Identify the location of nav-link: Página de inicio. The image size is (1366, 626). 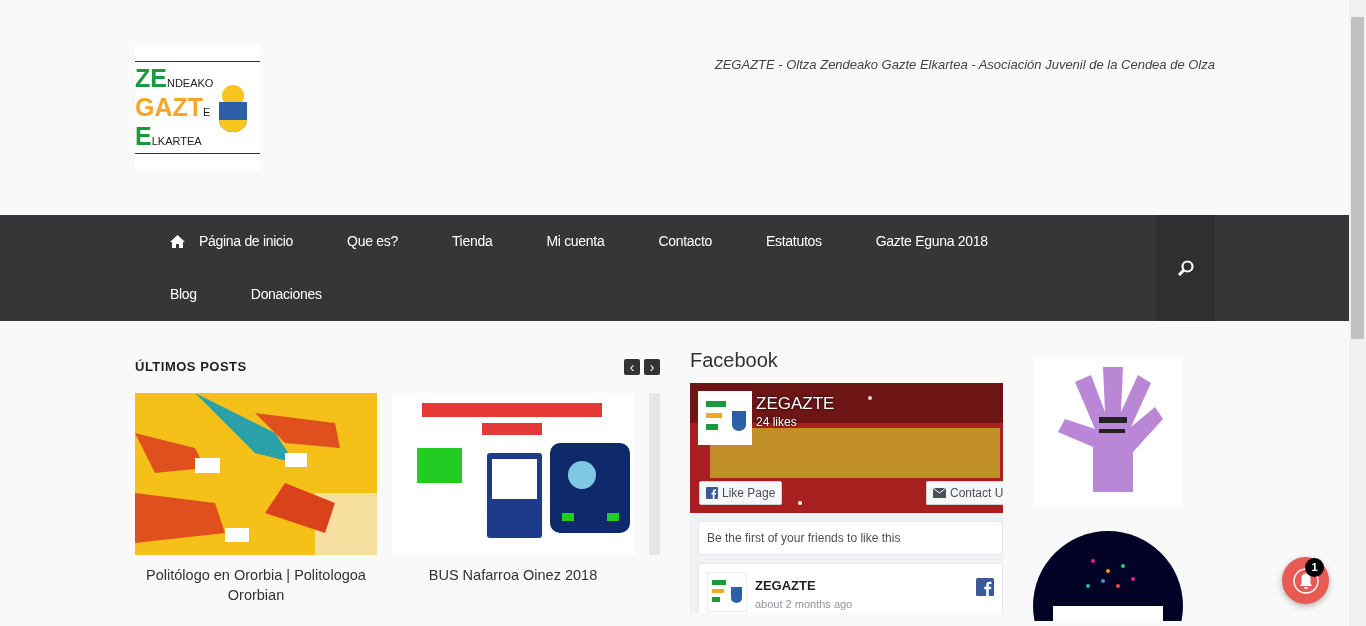
(232, 241).